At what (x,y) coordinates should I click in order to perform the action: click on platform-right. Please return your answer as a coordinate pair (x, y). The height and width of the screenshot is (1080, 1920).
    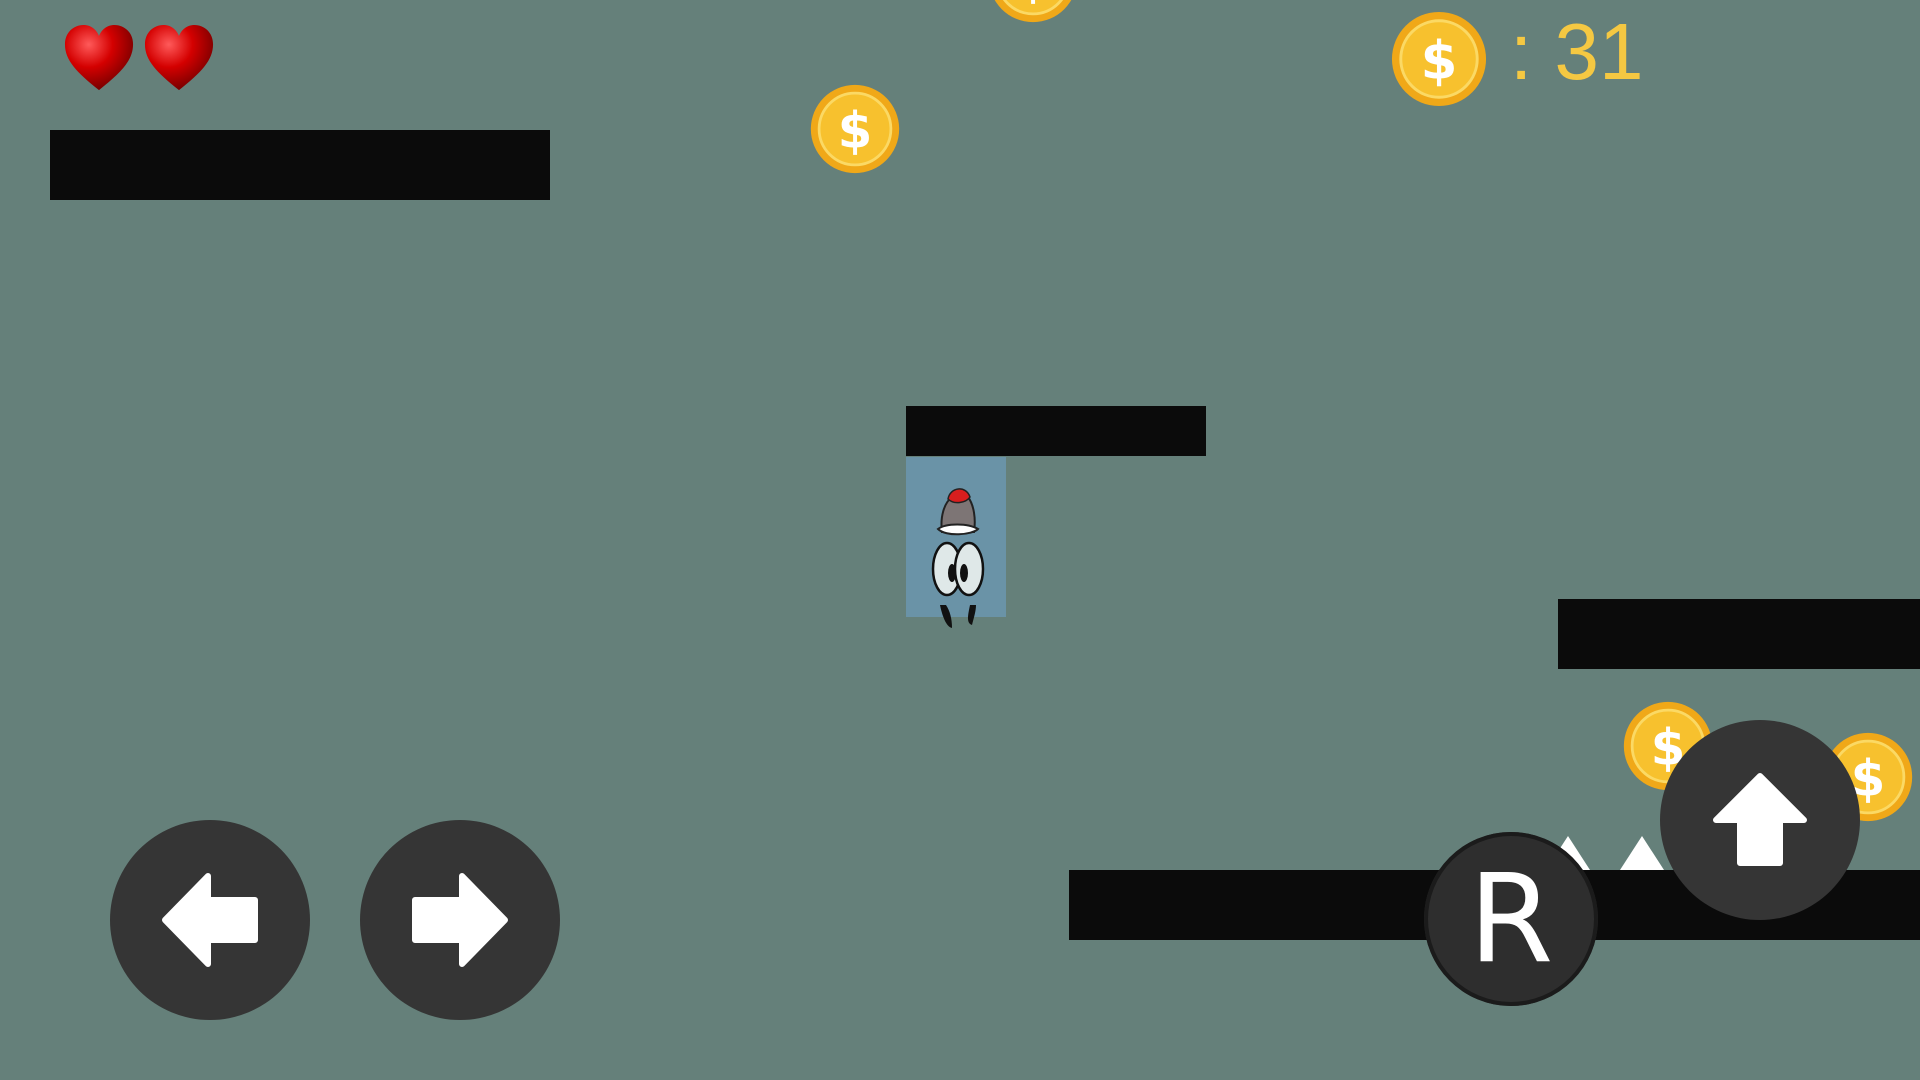
    Looking at the image, I should click on (1739, 634).